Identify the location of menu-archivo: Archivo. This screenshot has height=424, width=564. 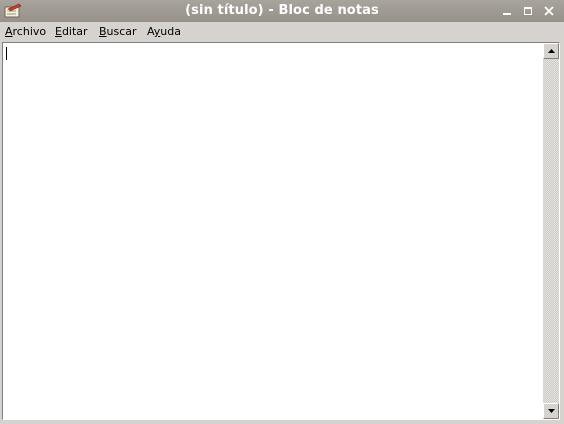
(25, 32).